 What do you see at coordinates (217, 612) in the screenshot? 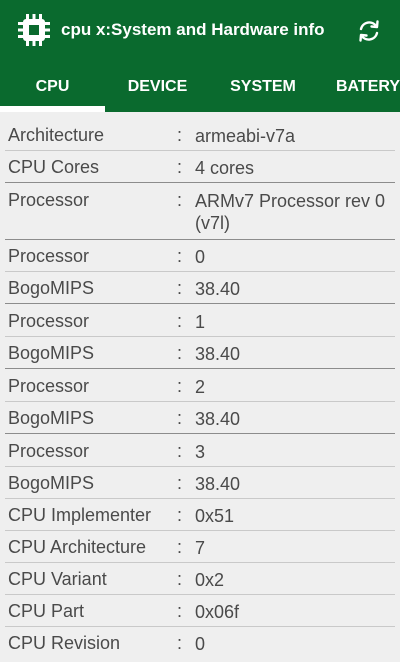
I see `info-value: 0x06f` at bounding box center [217, 612].